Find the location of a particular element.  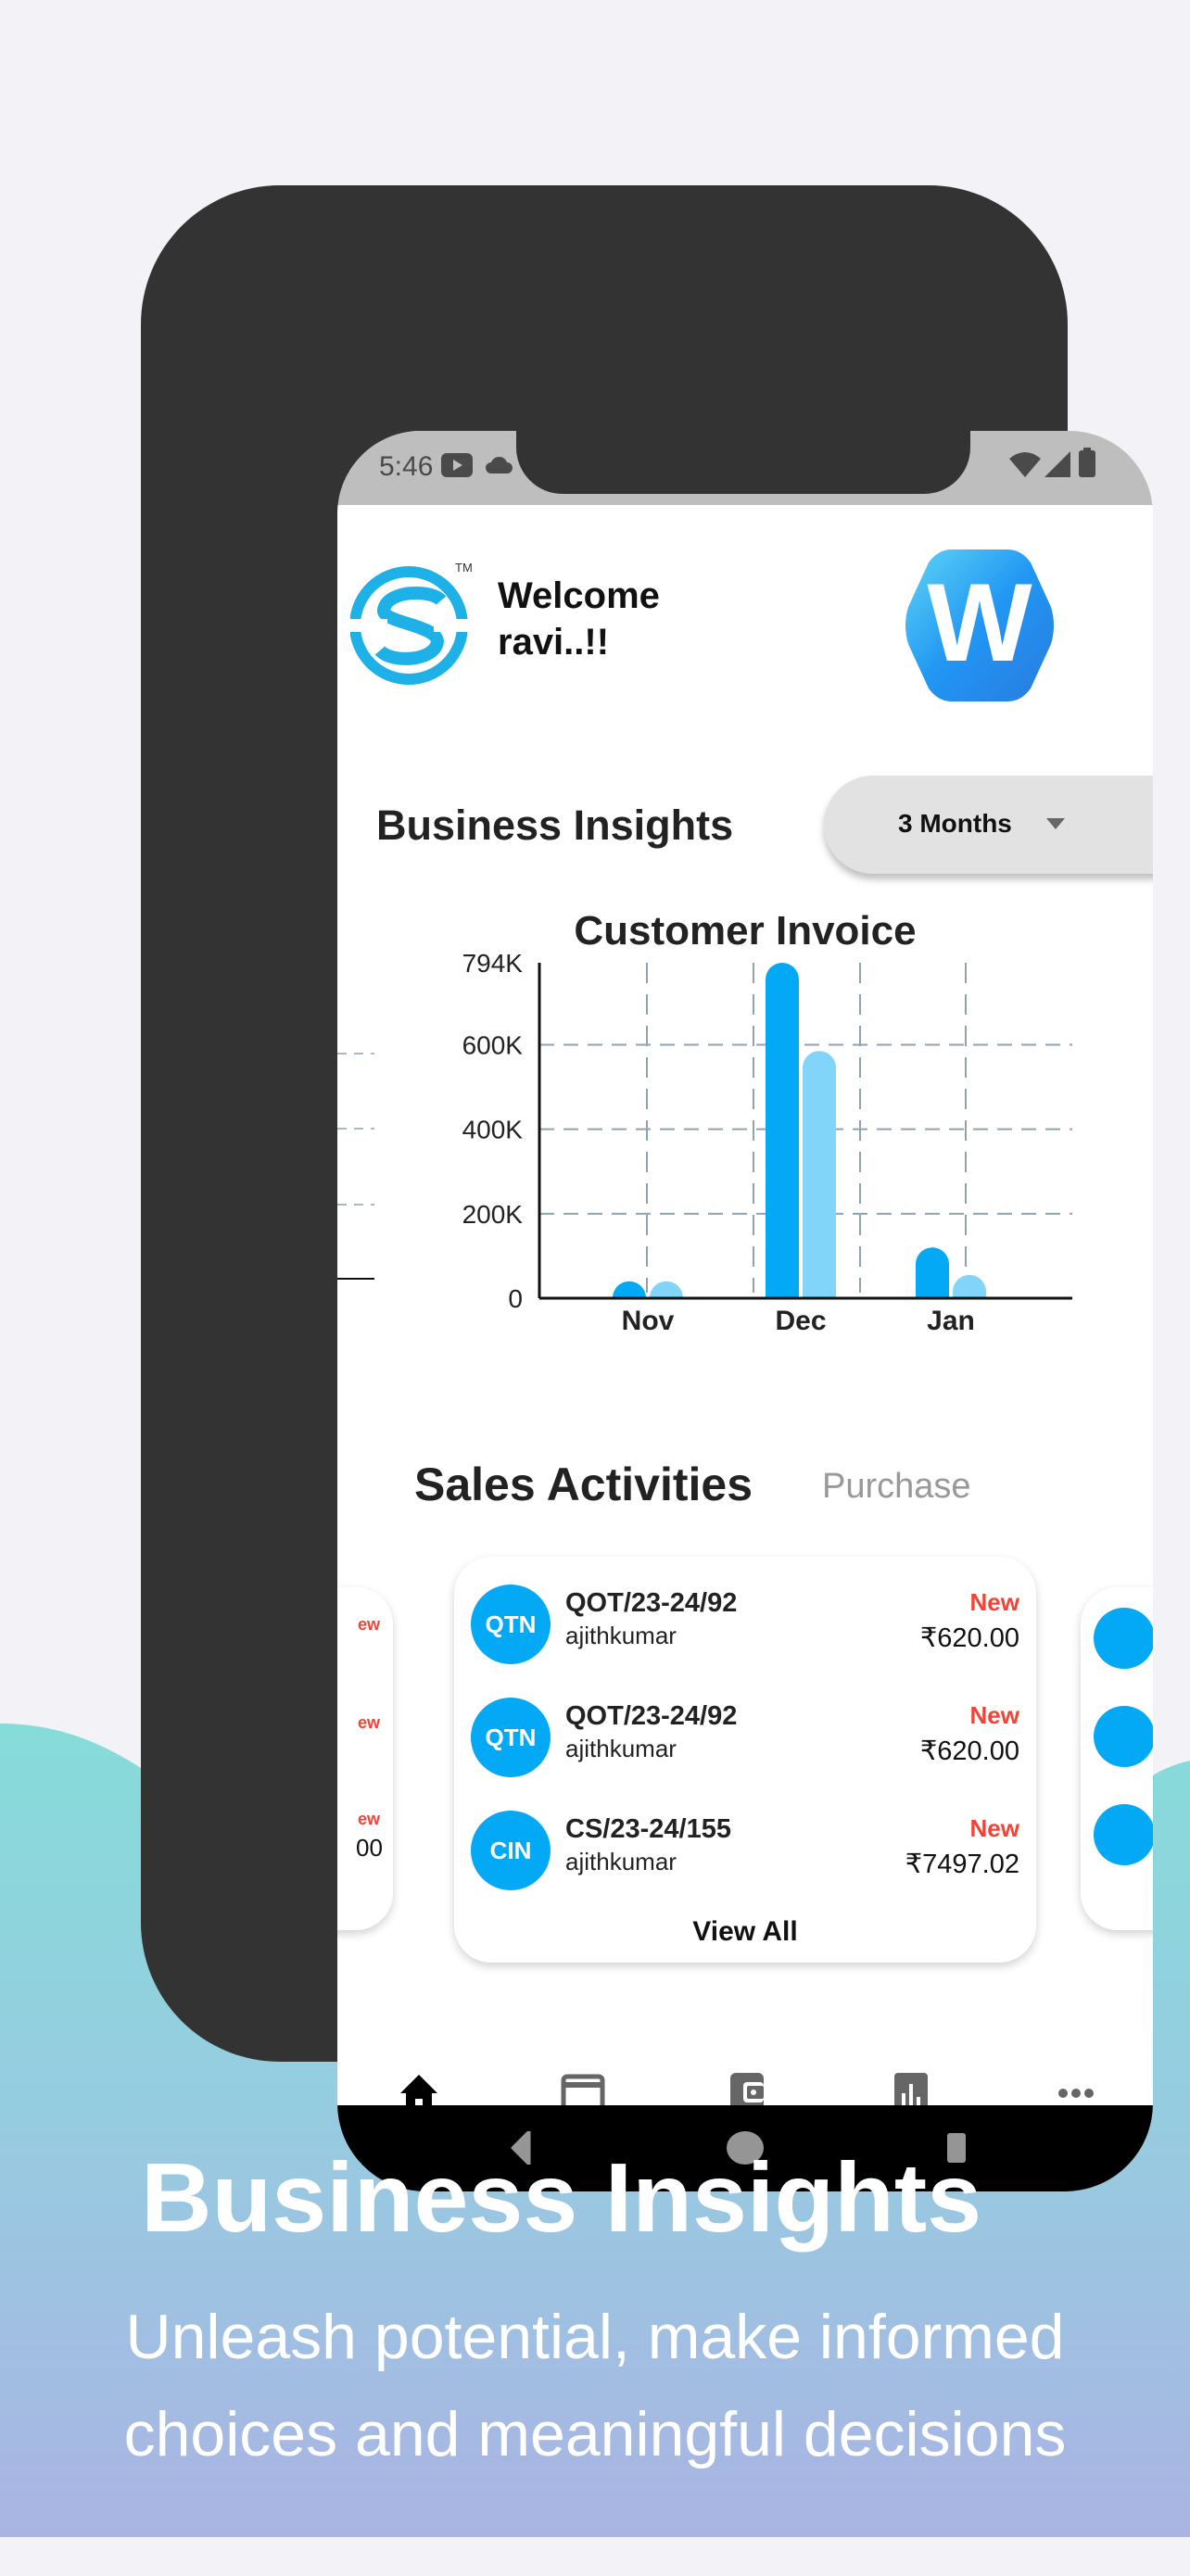

list-item: CIN CS/23-24/155 ajithkumar New ₹7497.02 is located at coordinates (745, 1854).